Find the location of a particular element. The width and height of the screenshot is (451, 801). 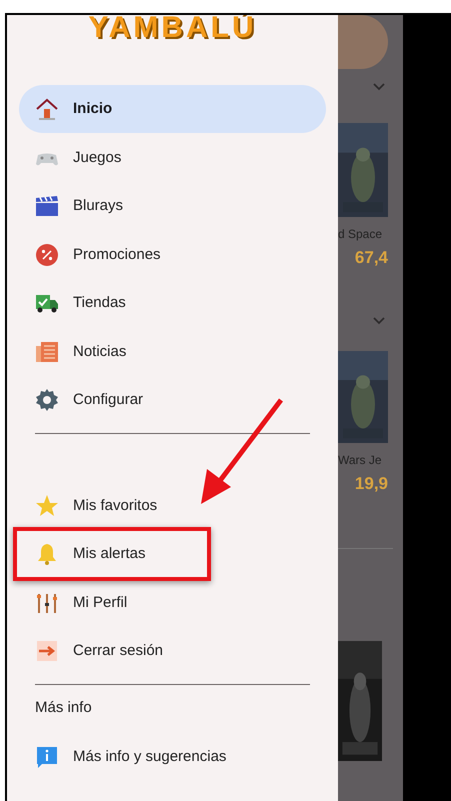

menu-item: Tiendas is located at coordinates (172, 303).